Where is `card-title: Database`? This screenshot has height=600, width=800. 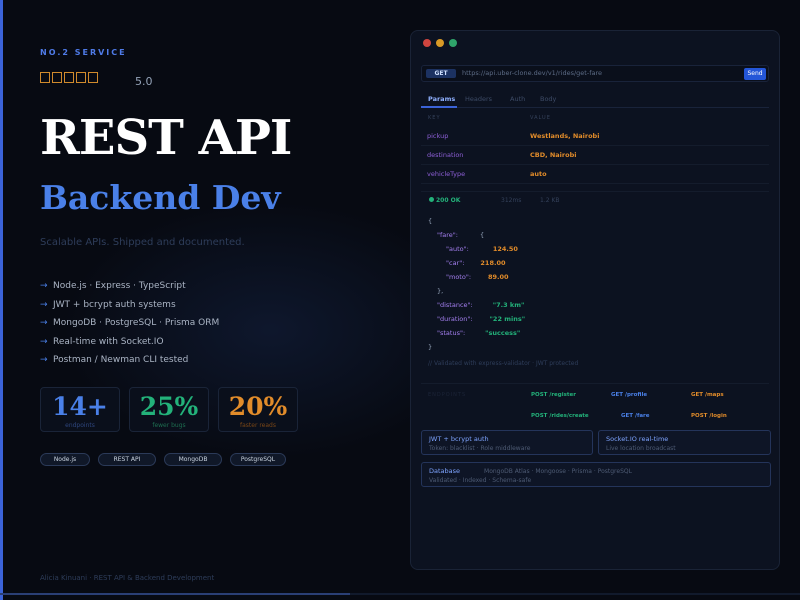
card-title: Database is located at coordinates (445, 471).